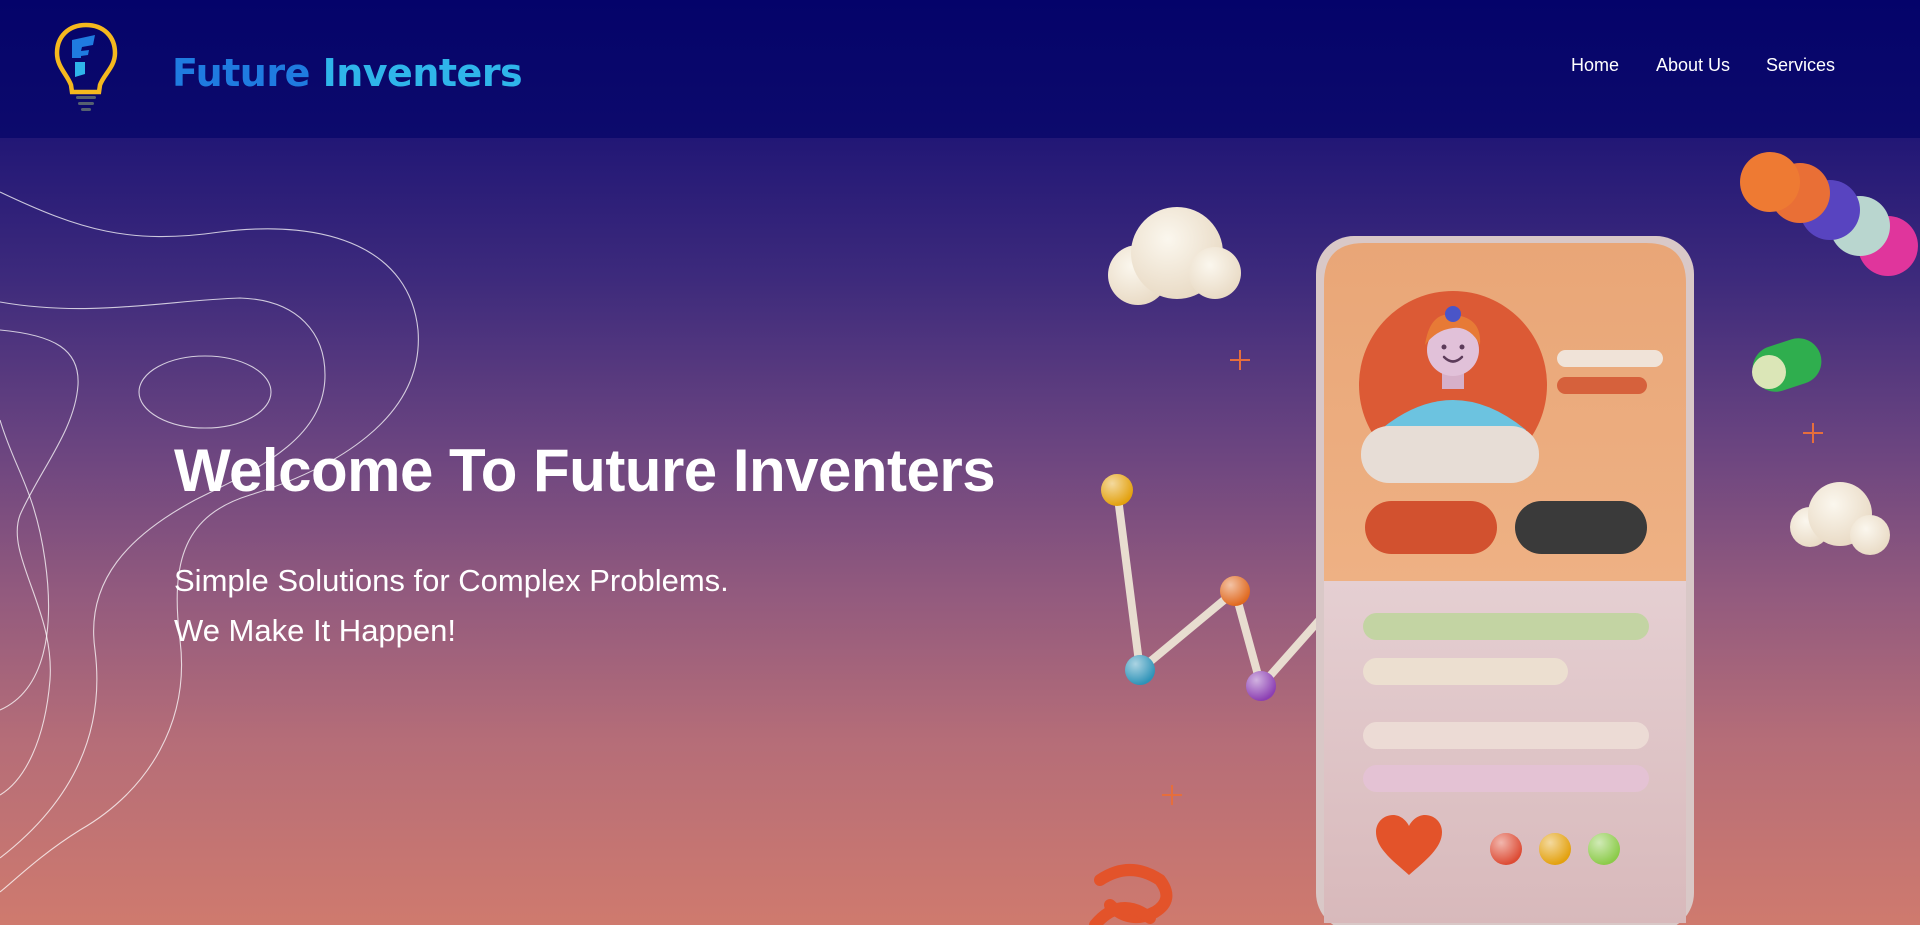  Describe the element at coordinates (1829, 214) in the screenshot. I see `balls-chain` at that location.